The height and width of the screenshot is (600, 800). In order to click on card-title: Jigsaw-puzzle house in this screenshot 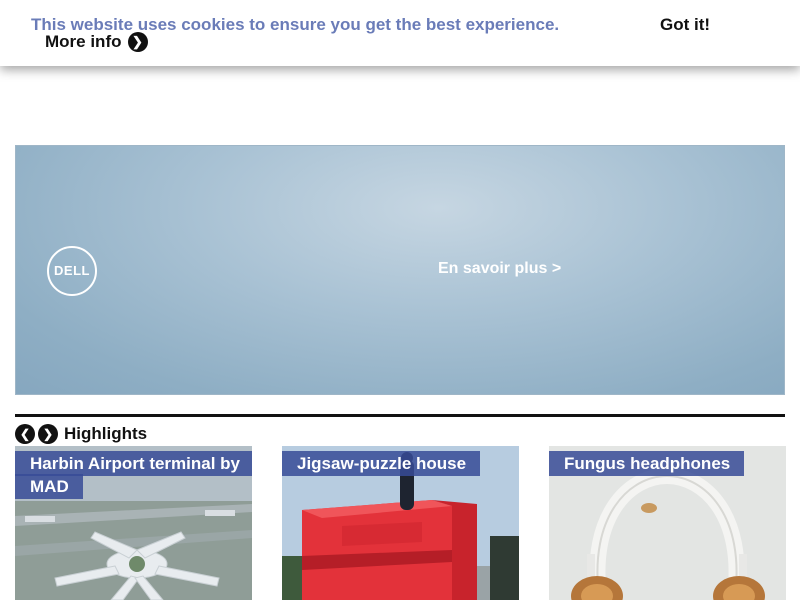, I will do `click(381, 463)`.